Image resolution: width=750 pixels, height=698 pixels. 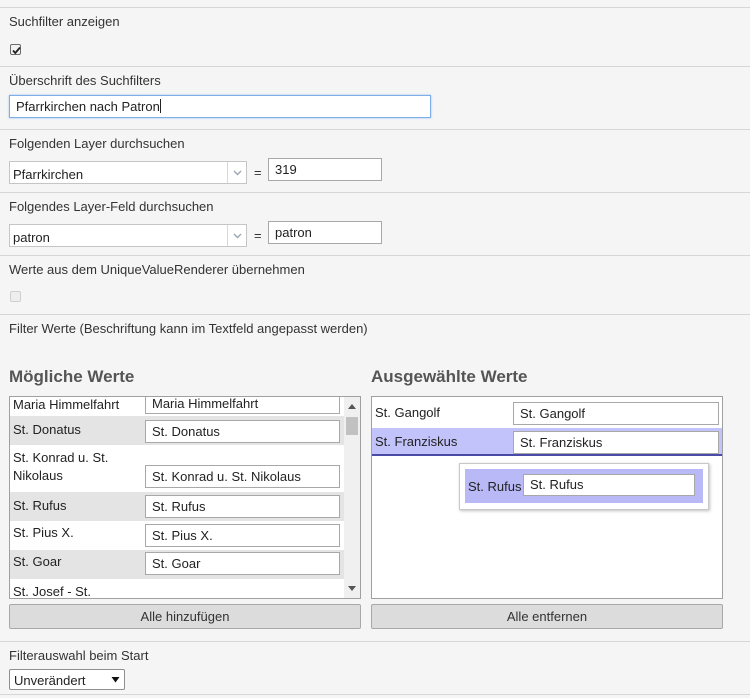 What do you see at coordinates (97, 143) in the screenshot?
I see `layer-label: Folgenden Layer durchsuchen` at bounding box center [97, 143].